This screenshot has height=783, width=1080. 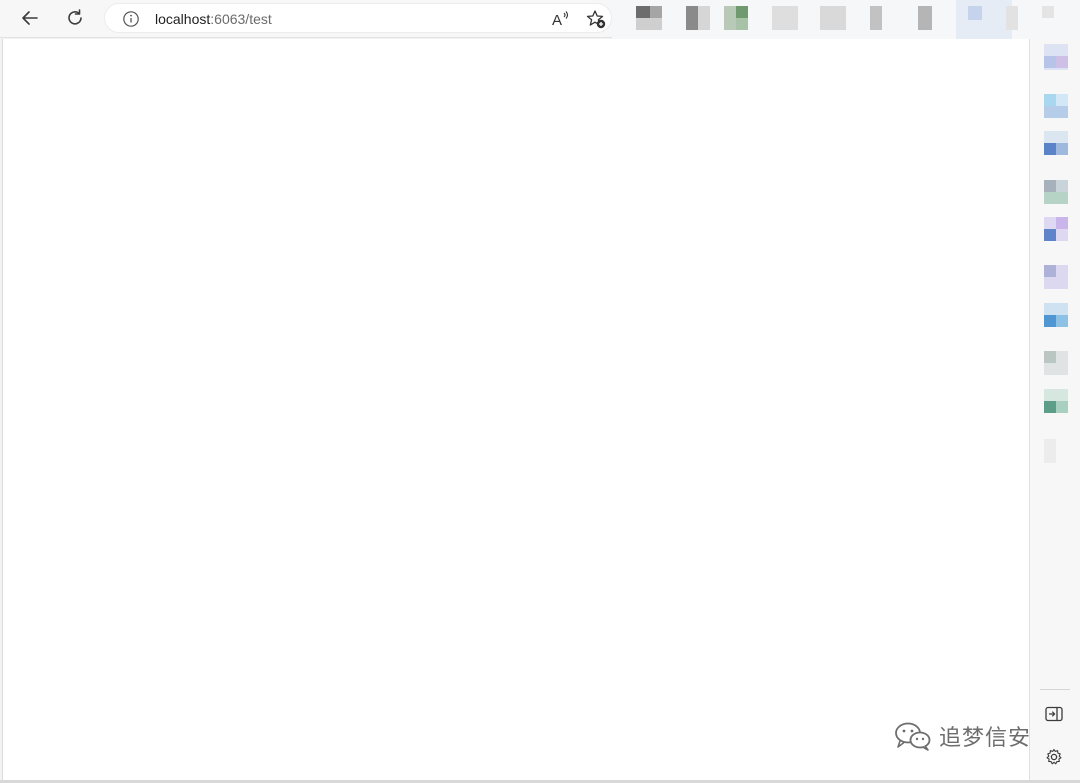 I want to click on reload-icon, so click(x=75, y=17).